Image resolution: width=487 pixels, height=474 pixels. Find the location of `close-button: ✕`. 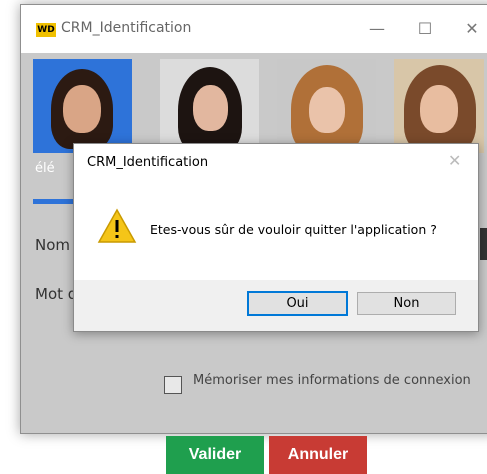

close-button: ✕ is located at coordinates (468, 29).